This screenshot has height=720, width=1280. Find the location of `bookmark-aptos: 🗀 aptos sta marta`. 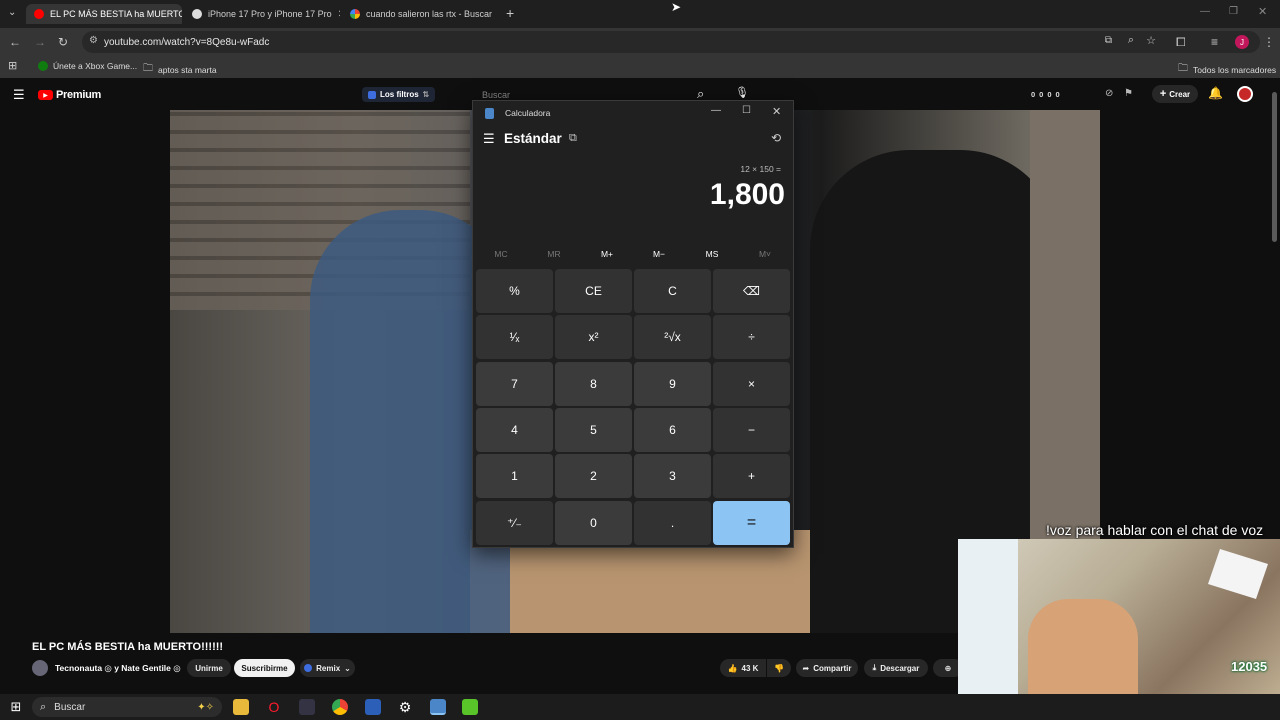

bookmark-aptos: 🗀 aptos sta marta is located at coordinates (180, 69).